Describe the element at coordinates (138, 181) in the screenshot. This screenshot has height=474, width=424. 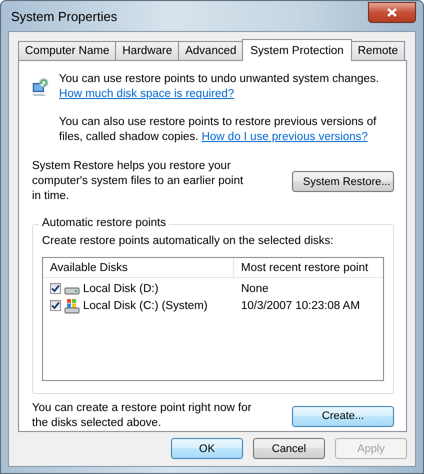
I see `system-restore-text: System Restore helps you restore your computer's system files to an earlier point in time.` at that location.